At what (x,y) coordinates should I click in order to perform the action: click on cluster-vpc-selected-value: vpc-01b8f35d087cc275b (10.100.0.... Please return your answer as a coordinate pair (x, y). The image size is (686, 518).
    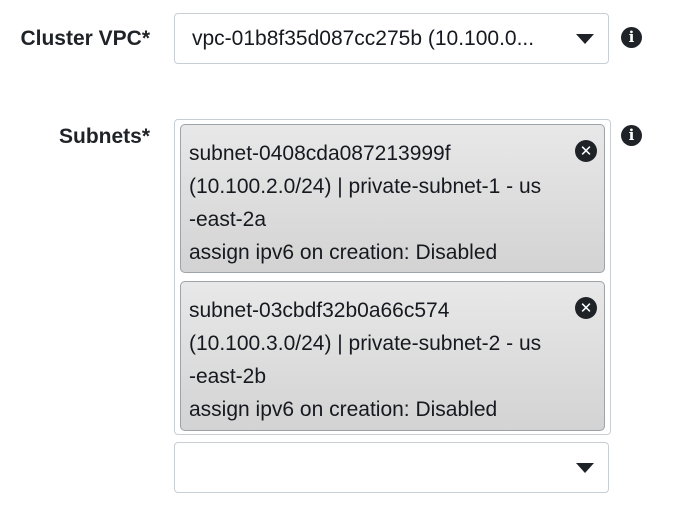
    Looking at the image, I should click on (363, 38).